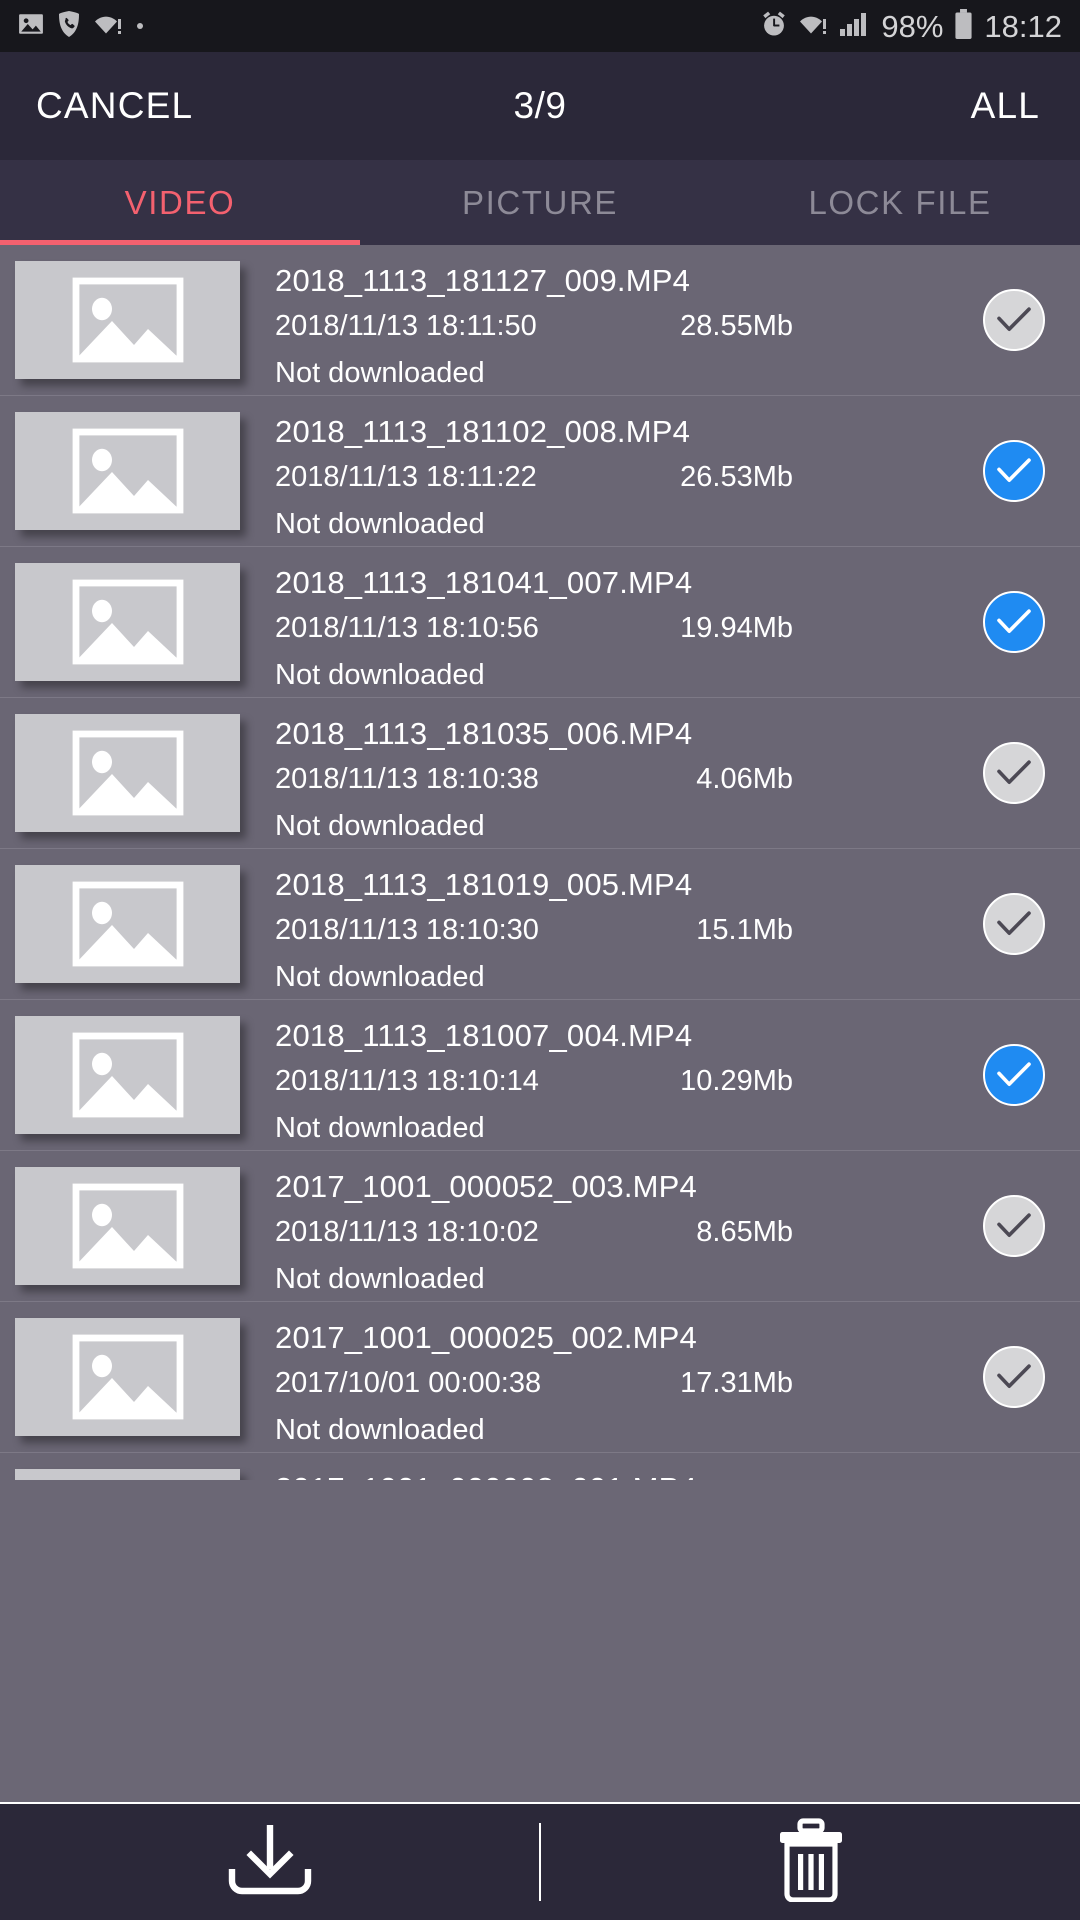 This screenshot has width=1080, height=1920. I want to click on battery-percent-label: 98%, so click(912, 26).